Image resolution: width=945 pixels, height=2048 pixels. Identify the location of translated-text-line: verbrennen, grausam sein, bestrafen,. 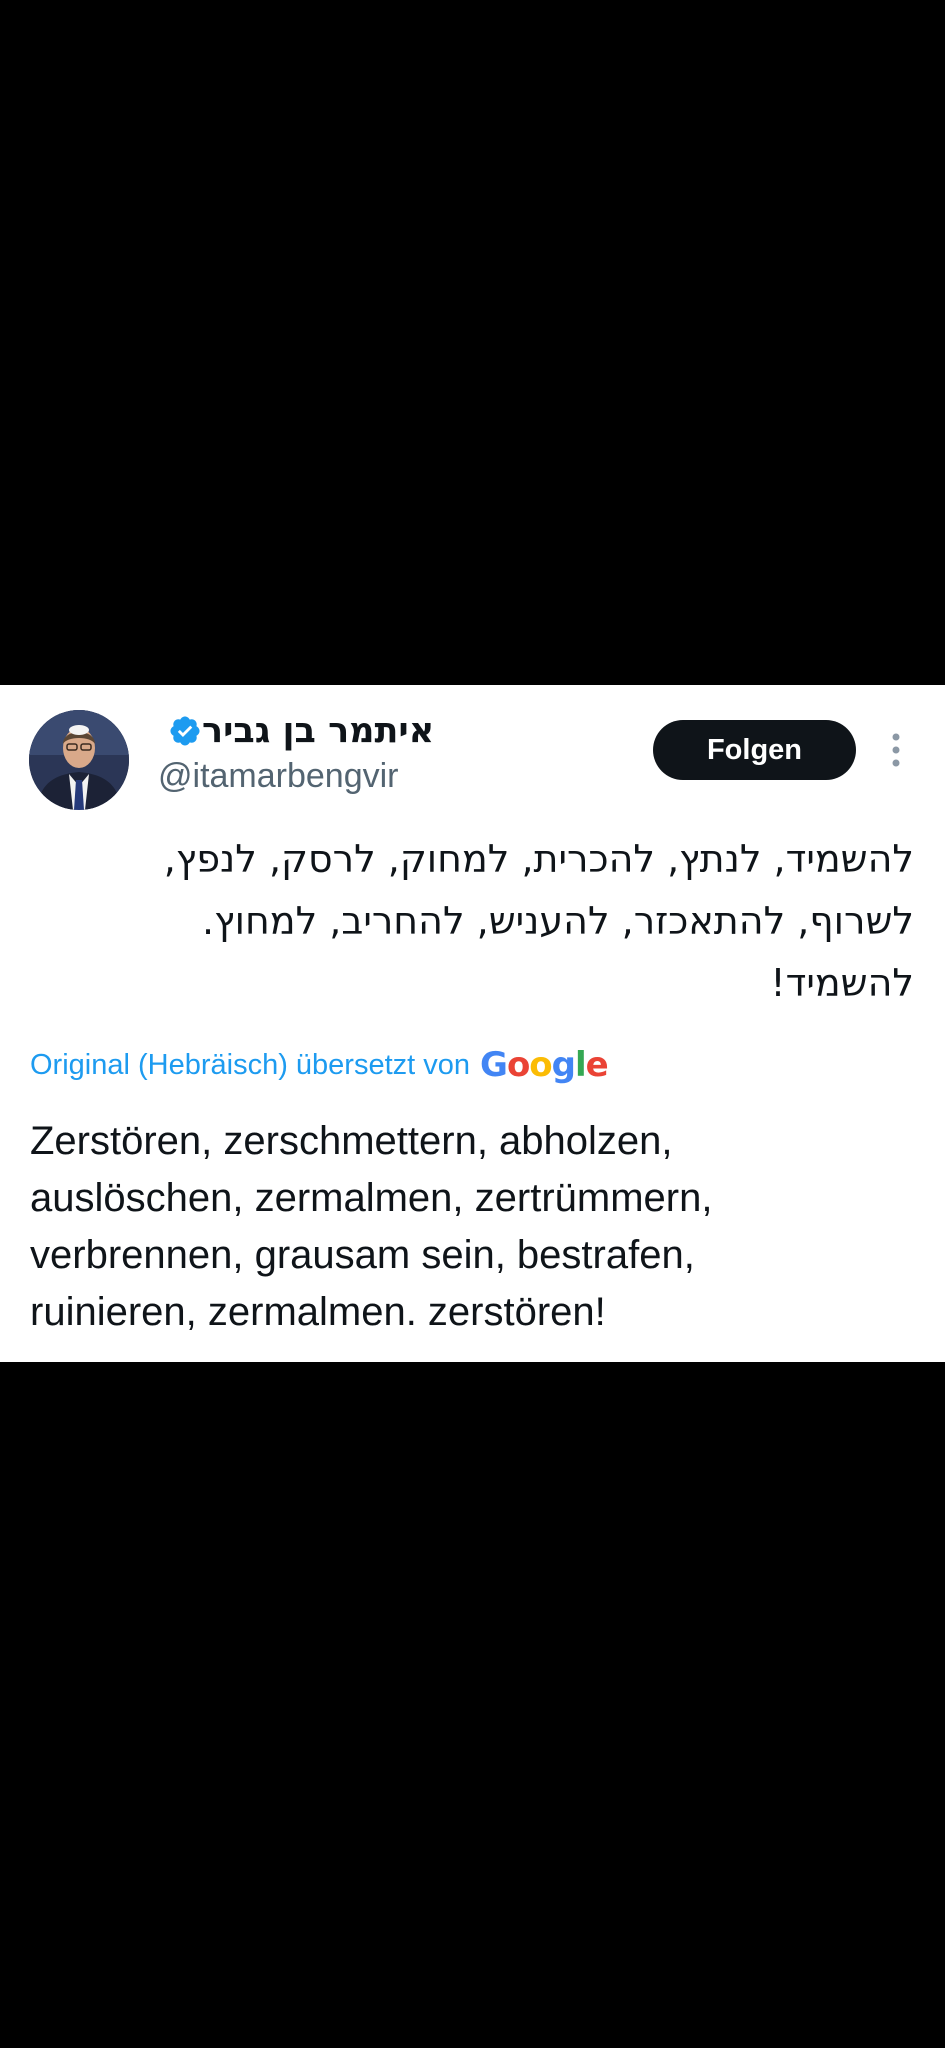
(362, 1255).